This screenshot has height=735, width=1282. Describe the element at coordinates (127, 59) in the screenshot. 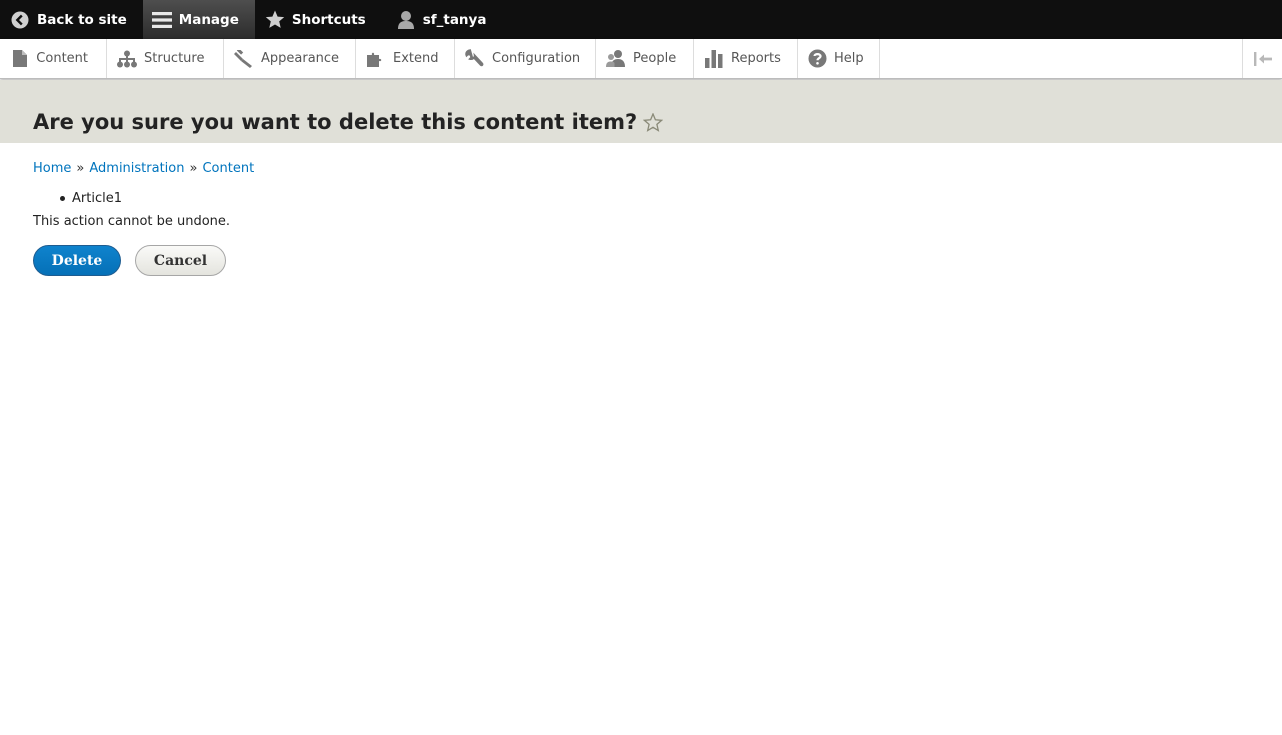

I see `sitemap-icon` at that location.